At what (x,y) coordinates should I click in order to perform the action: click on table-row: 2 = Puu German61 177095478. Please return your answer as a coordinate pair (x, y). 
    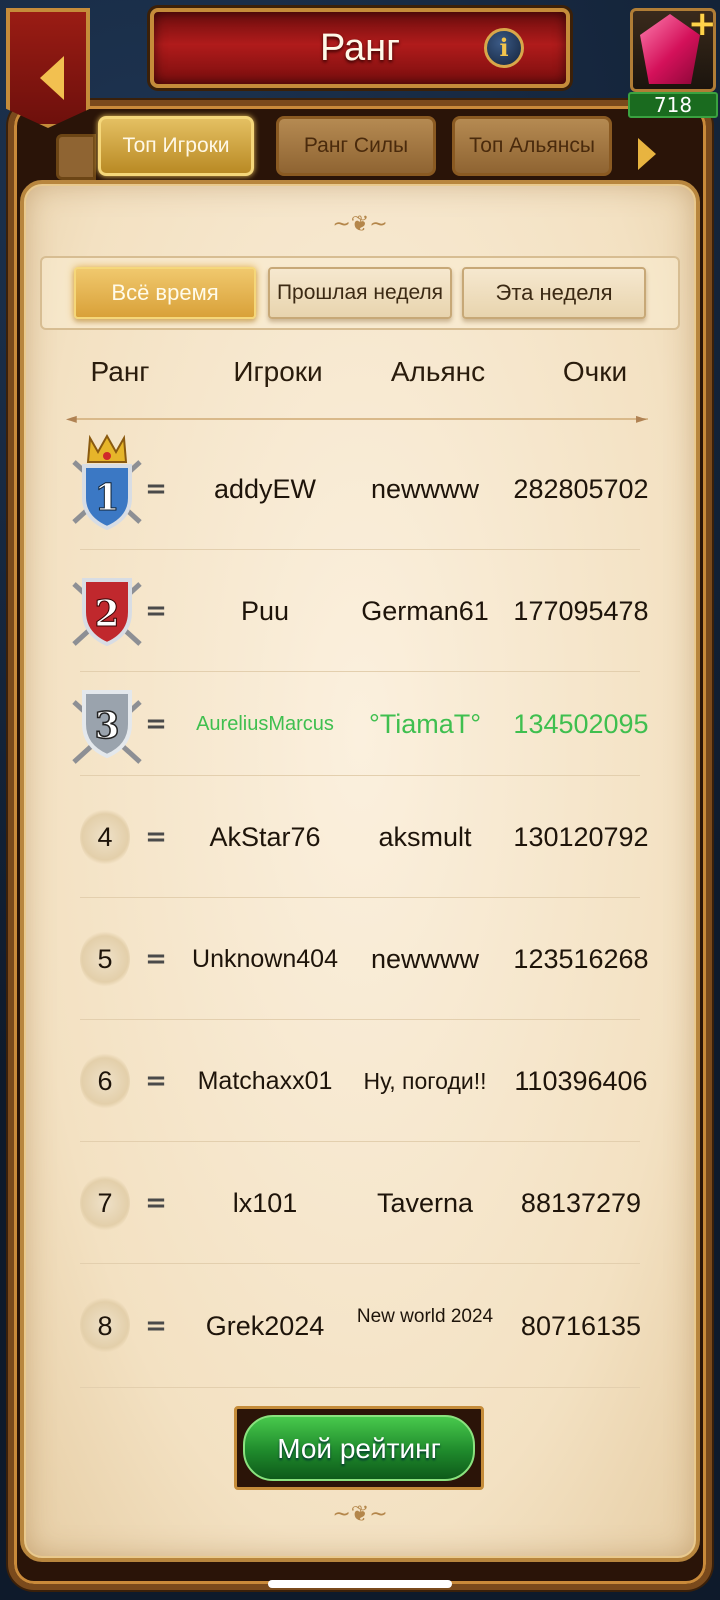
    Looking at the image, I should click on (360, 611).